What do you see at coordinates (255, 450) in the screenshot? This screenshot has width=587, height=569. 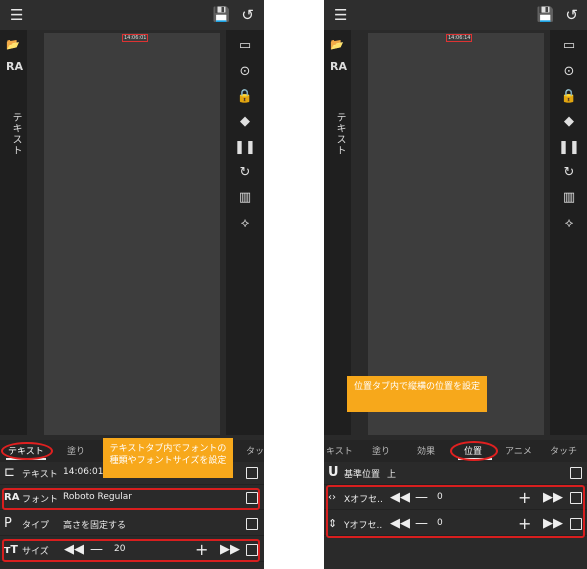 I see `tab-touch: タッ` at bounding box center [255, 450].